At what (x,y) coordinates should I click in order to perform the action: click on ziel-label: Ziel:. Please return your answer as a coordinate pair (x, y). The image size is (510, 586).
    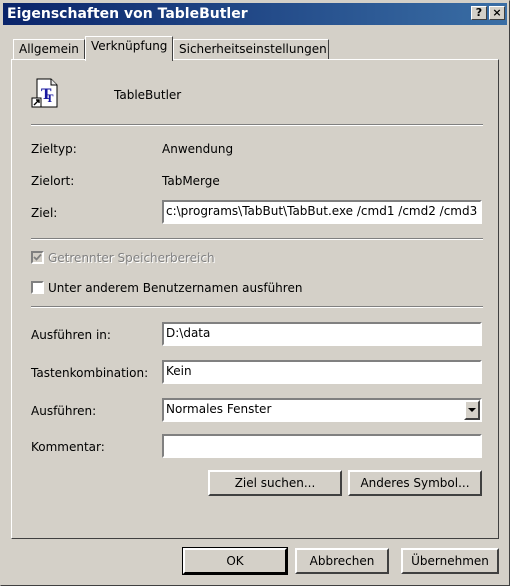
    Looking at the image, I should click on (44, 213).